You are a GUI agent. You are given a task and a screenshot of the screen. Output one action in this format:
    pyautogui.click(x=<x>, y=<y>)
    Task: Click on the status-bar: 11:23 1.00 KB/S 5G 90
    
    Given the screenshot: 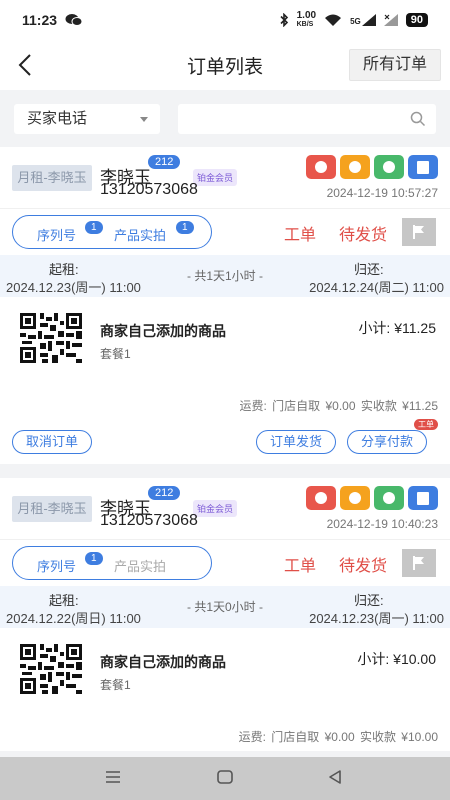 What is the action you would take?
    pyautogui.click(x=225, y=20)
    